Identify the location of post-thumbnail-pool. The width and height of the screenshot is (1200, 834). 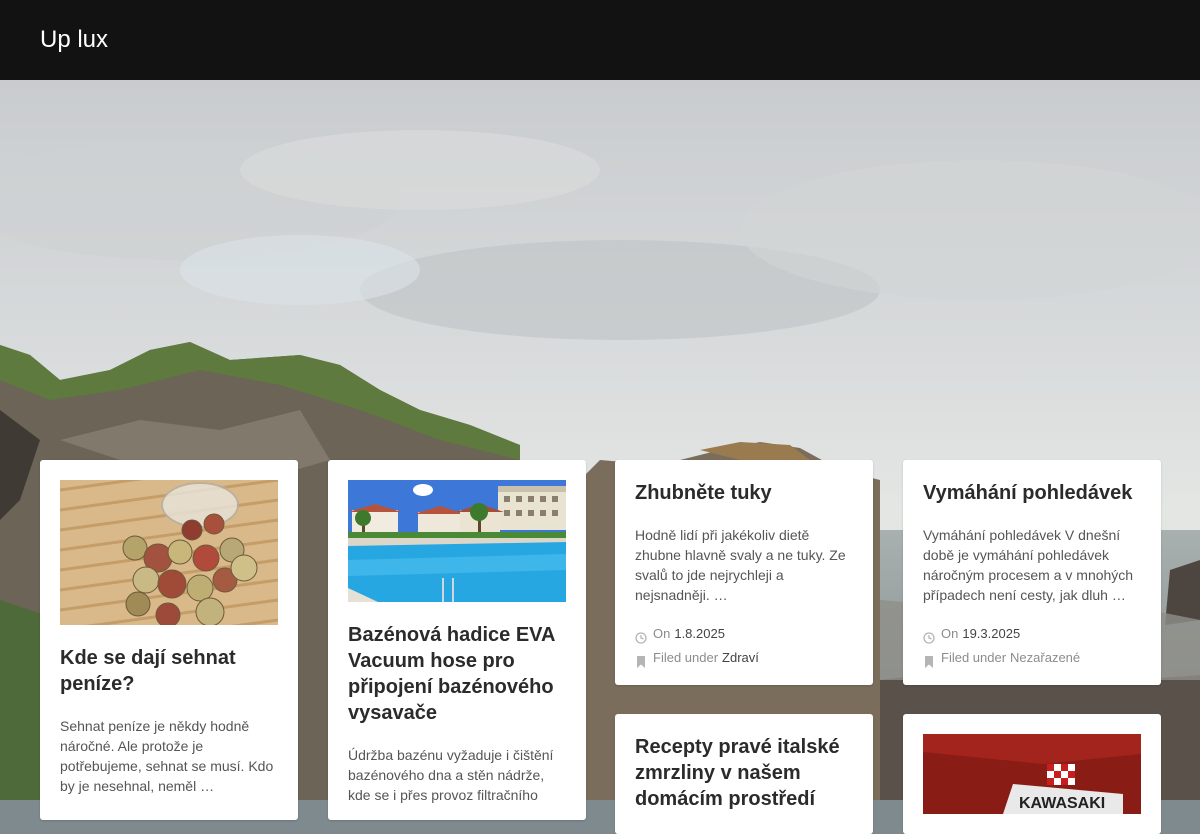
(457, 541).